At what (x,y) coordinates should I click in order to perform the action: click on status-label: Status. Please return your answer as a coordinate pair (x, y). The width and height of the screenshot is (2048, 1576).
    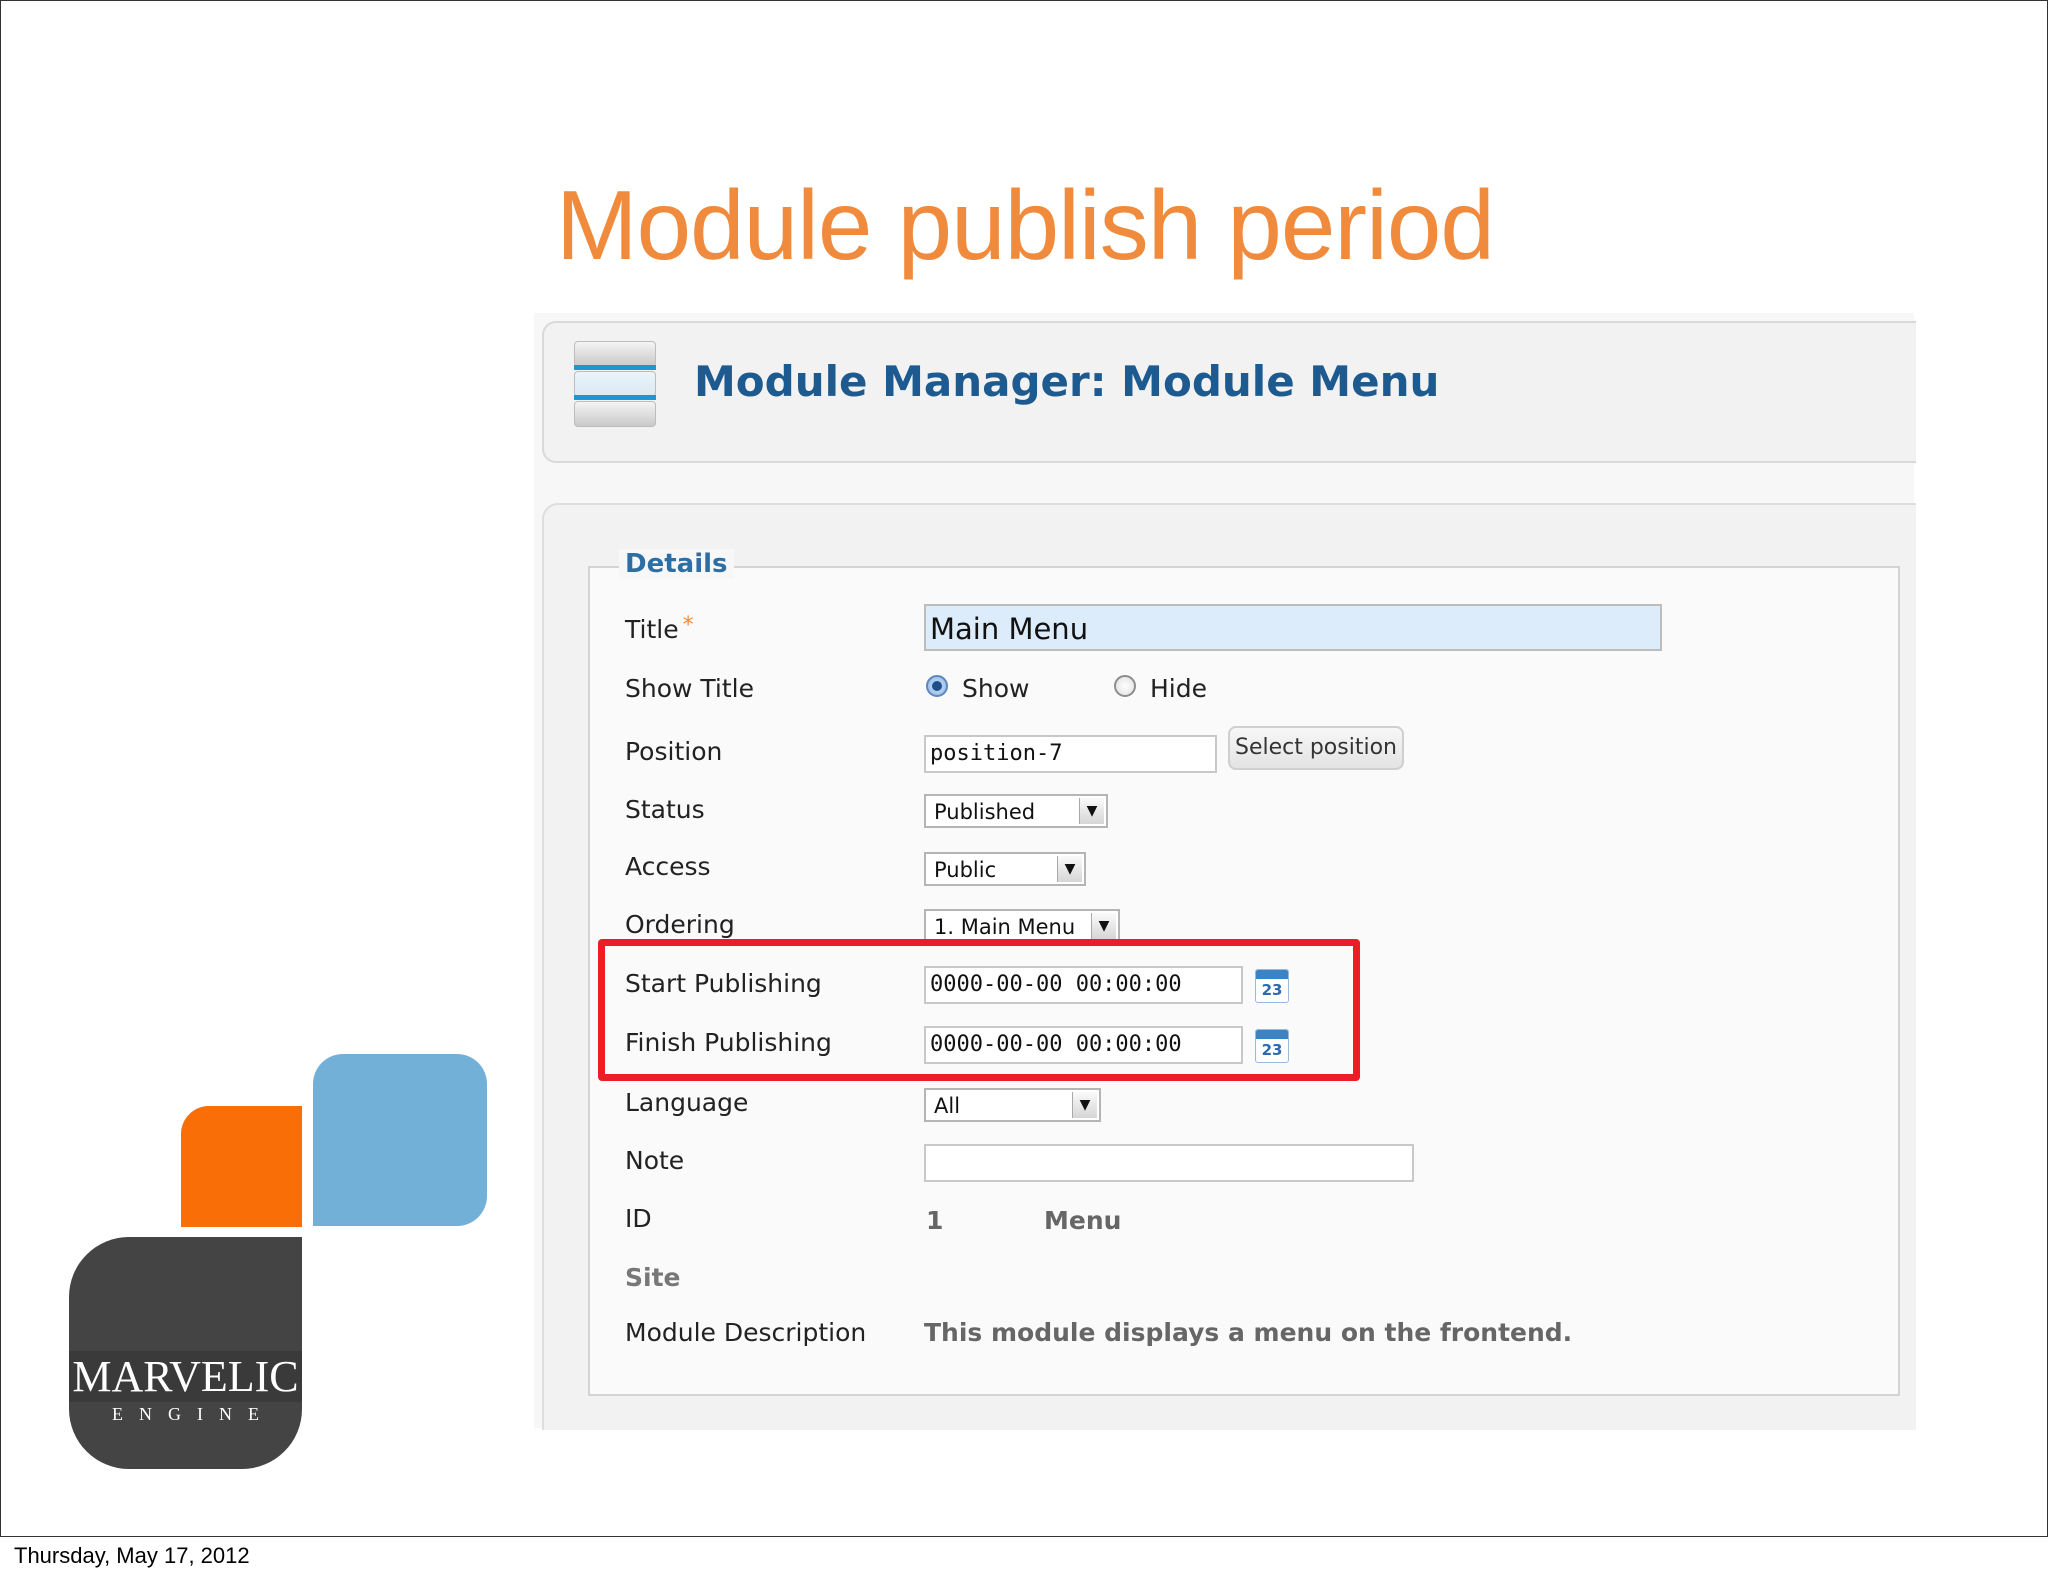
    Looking at the image, I should click on (665, 809).